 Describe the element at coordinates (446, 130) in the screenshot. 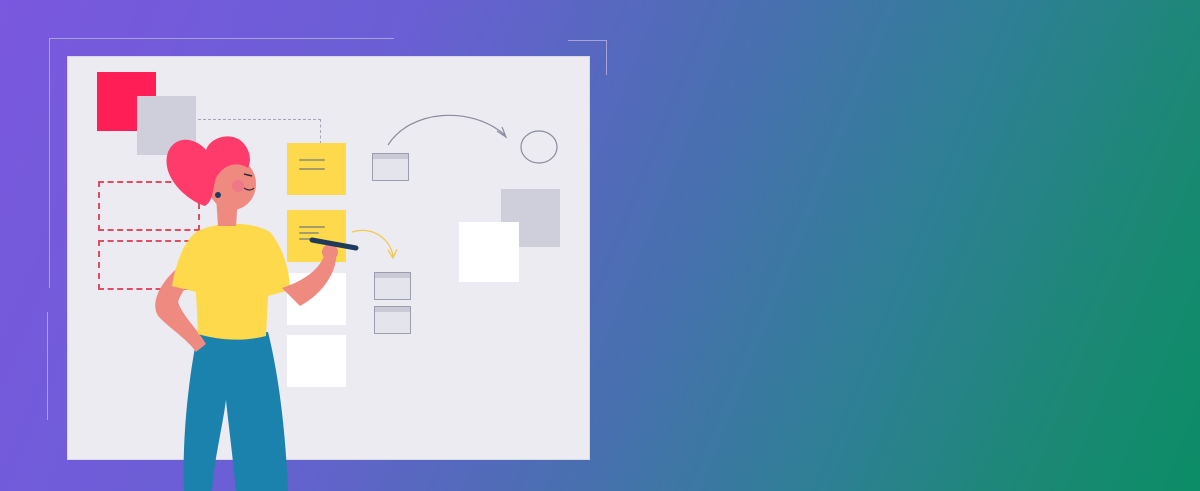

I see `arrow-icon` at that location.